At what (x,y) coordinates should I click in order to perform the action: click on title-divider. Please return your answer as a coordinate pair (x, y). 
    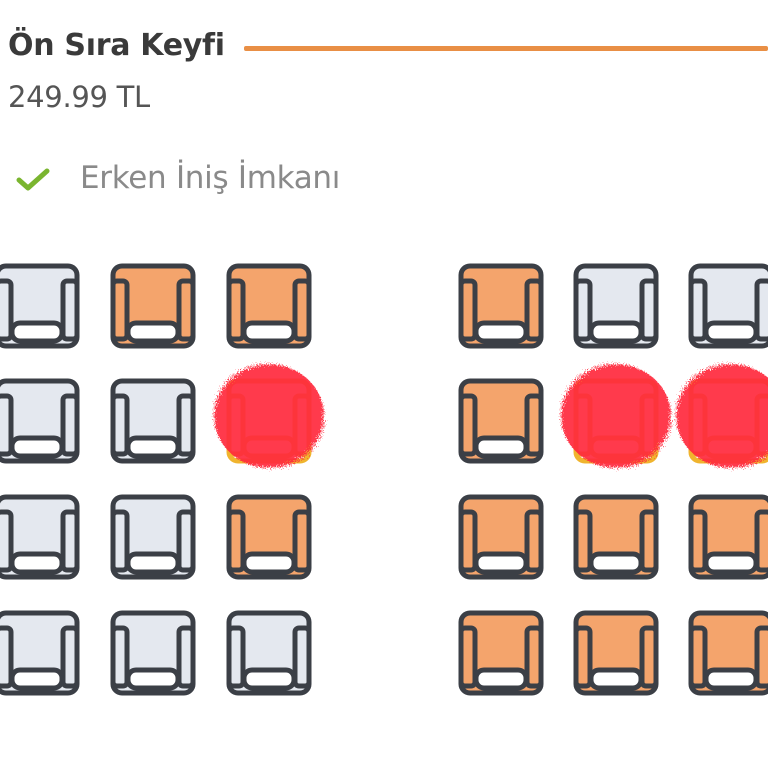
    Looking at the image, I should click on (506, 48).